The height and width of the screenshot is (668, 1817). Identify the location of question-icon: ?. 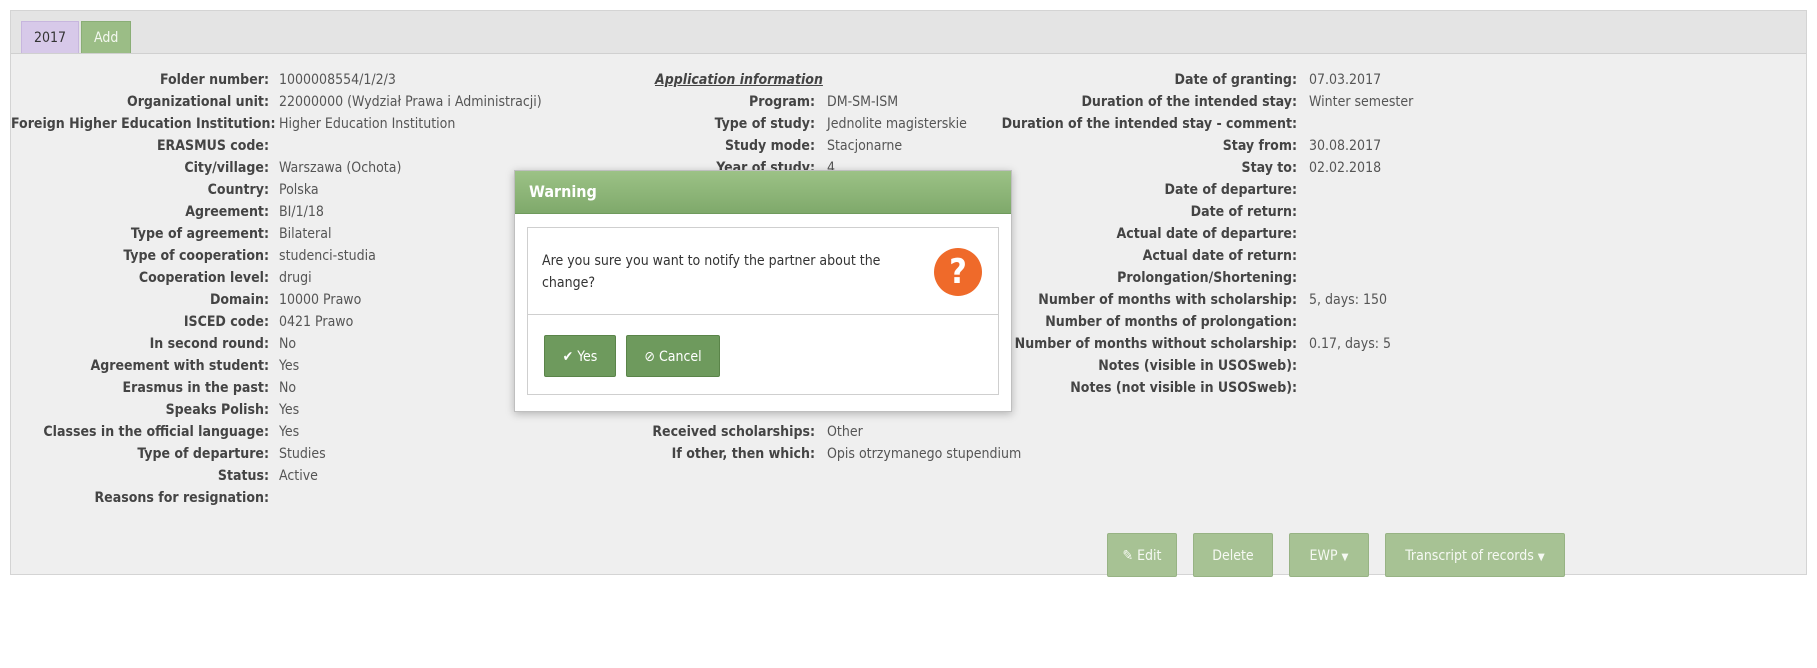
(958, 272).